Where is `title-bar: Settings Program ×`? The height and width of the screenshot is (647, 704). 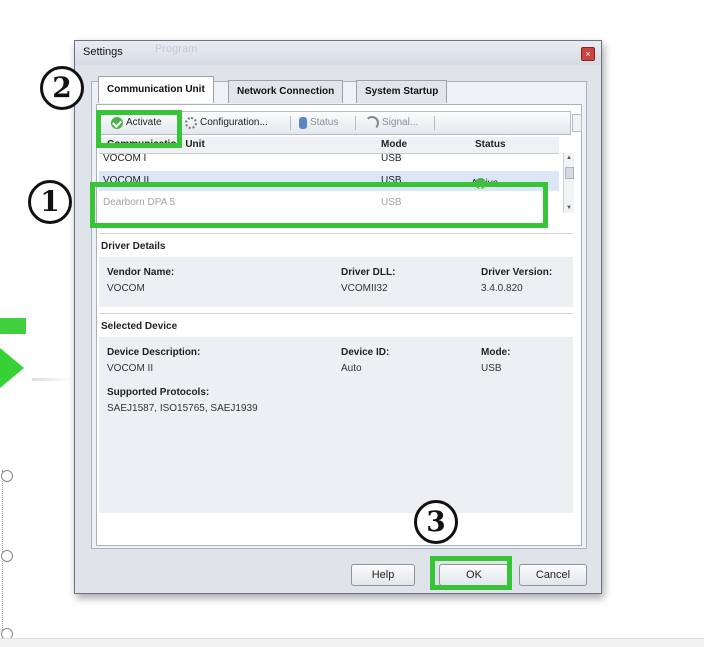 title-bar: Settings Program × is located at coordinates (338, 53).